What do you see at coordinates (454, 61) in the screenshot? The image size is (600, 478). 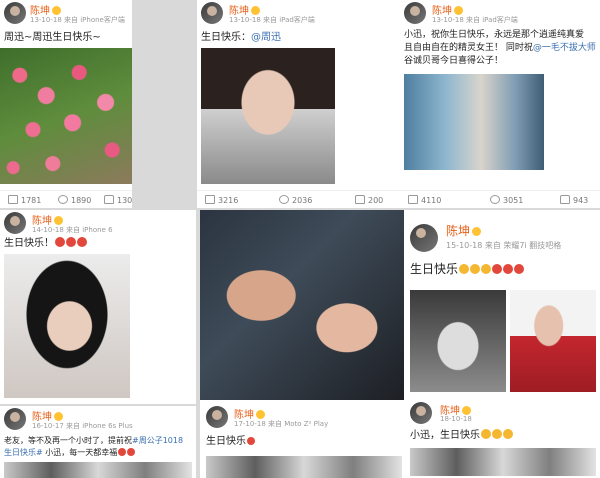 I see `post-text-line-3: 谷诚贝哥今日喜得公子！` at bounding box center [454, 61].